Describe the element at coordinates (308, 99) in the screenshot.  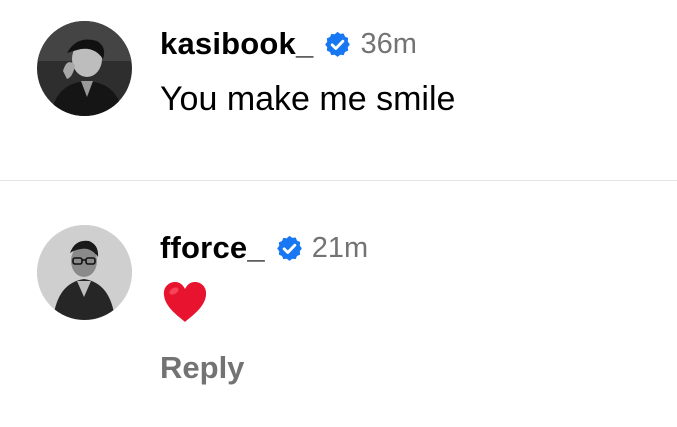
I see `comment-text: You make me smile` at that location.